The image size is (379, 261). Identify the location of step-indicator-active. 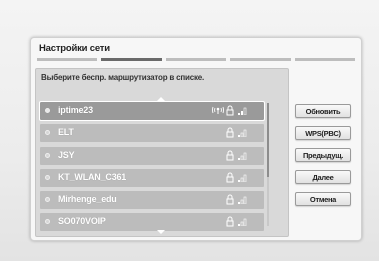
(131, 59).